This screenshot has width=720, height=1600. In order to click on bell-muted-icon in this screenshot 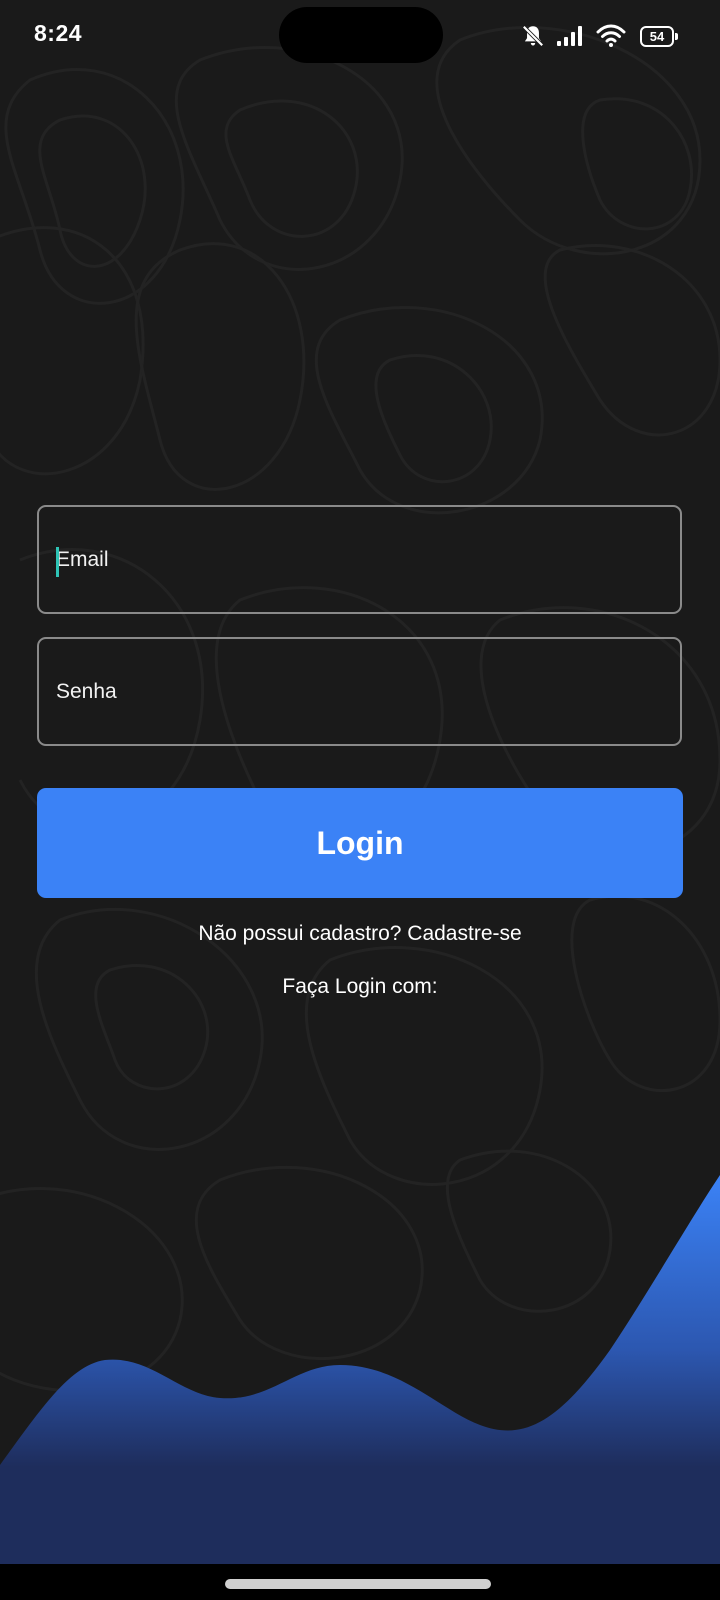, I will do `click(533, 36)`.